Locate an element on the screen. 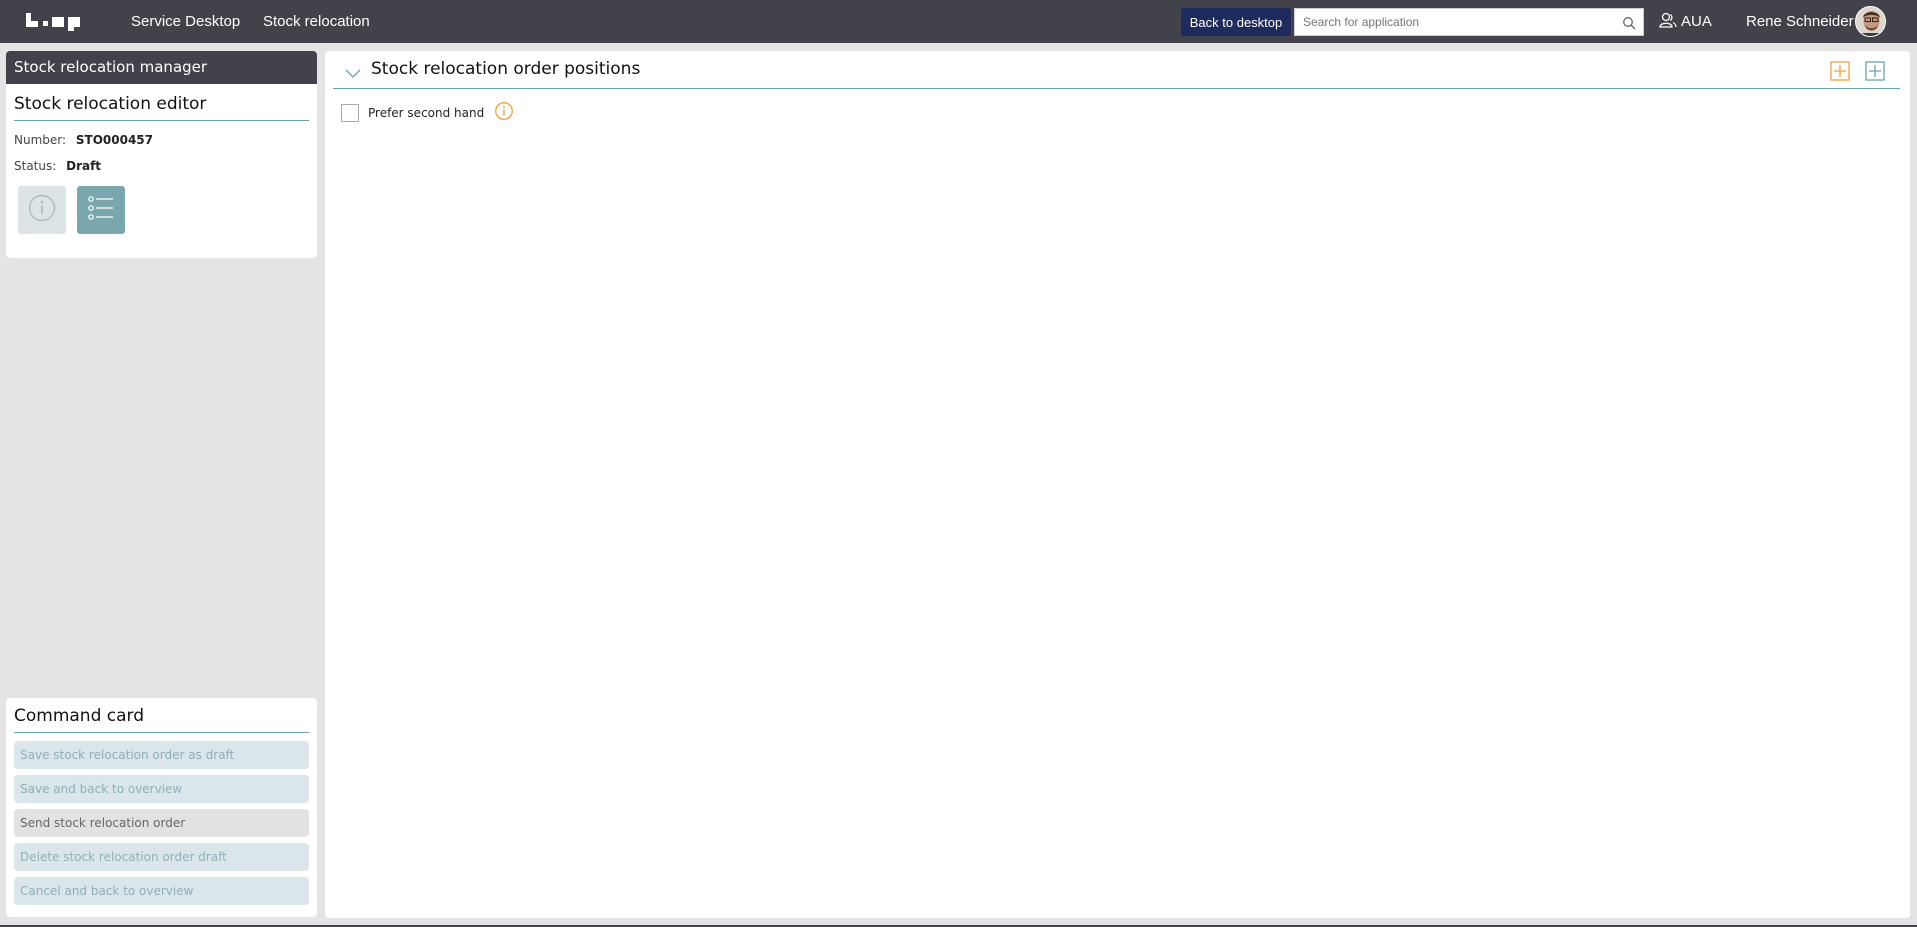 The image size is (1917, 927). positions-list-tile is located at coordinates (101, 210).